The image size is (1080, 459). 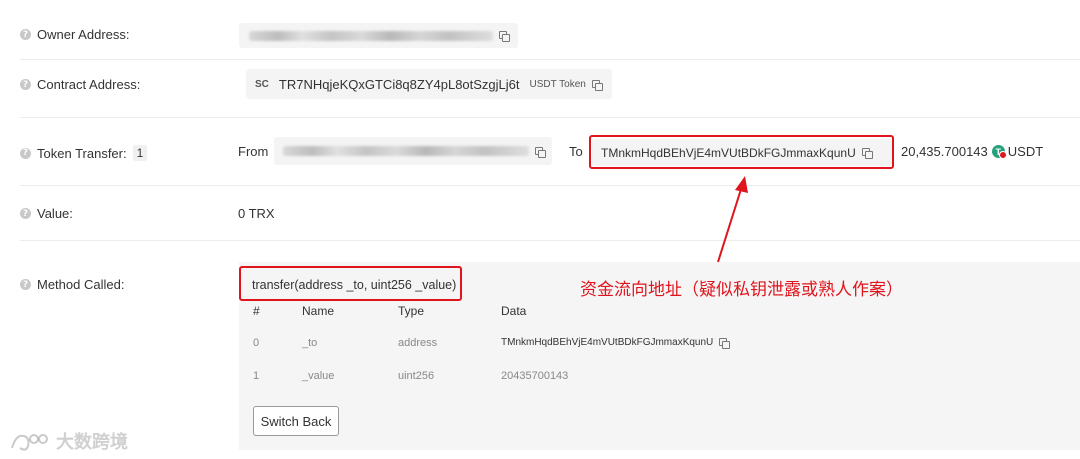 What do you see at coordinates (576, 151) in the screenshot?
I see `to-label: To` at bounding box center [576, 151].